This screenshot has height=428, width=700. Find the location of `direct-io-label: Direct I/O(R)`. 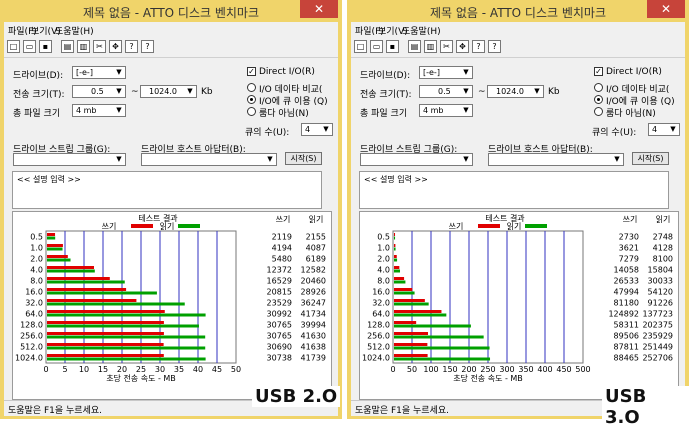

direct-io-label: Direct I/O(R) is located at coordinates (634, 72).